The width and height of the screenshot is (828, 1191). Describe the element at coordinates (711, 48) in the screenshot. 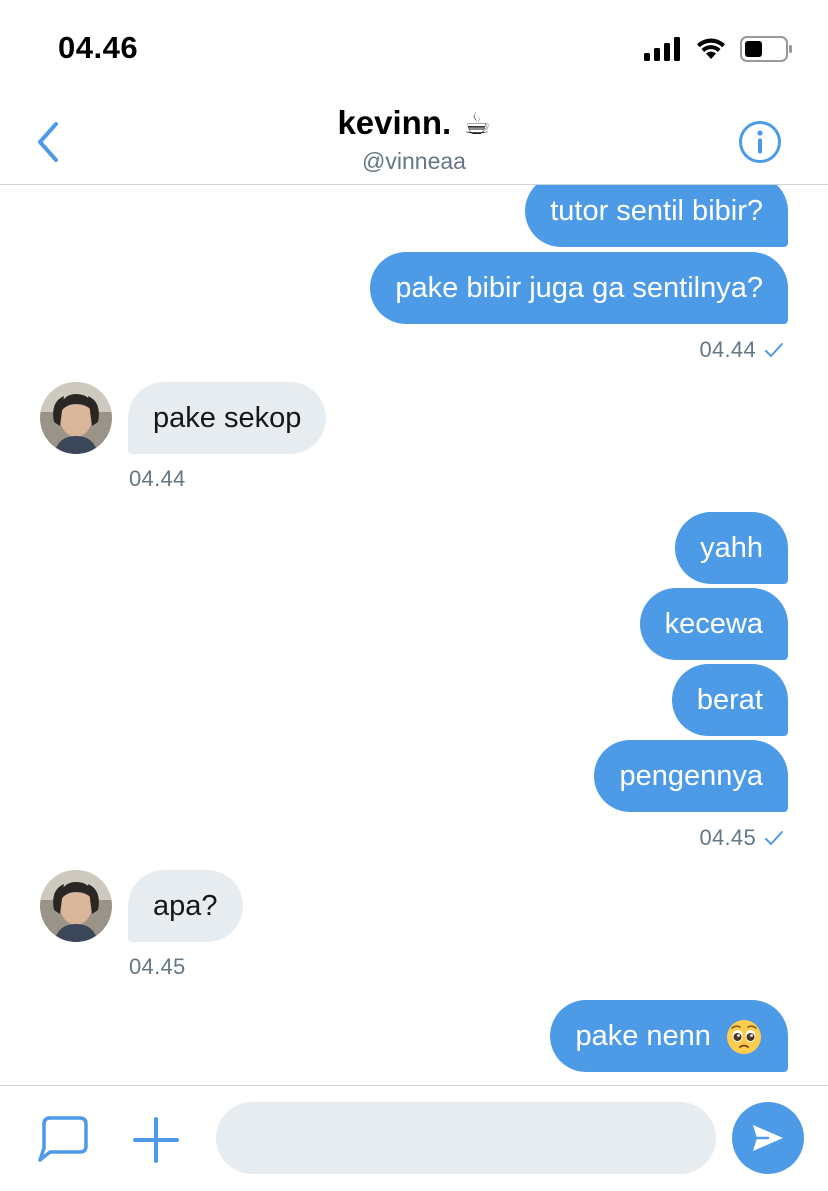

I see `wifi-icon` at that location.